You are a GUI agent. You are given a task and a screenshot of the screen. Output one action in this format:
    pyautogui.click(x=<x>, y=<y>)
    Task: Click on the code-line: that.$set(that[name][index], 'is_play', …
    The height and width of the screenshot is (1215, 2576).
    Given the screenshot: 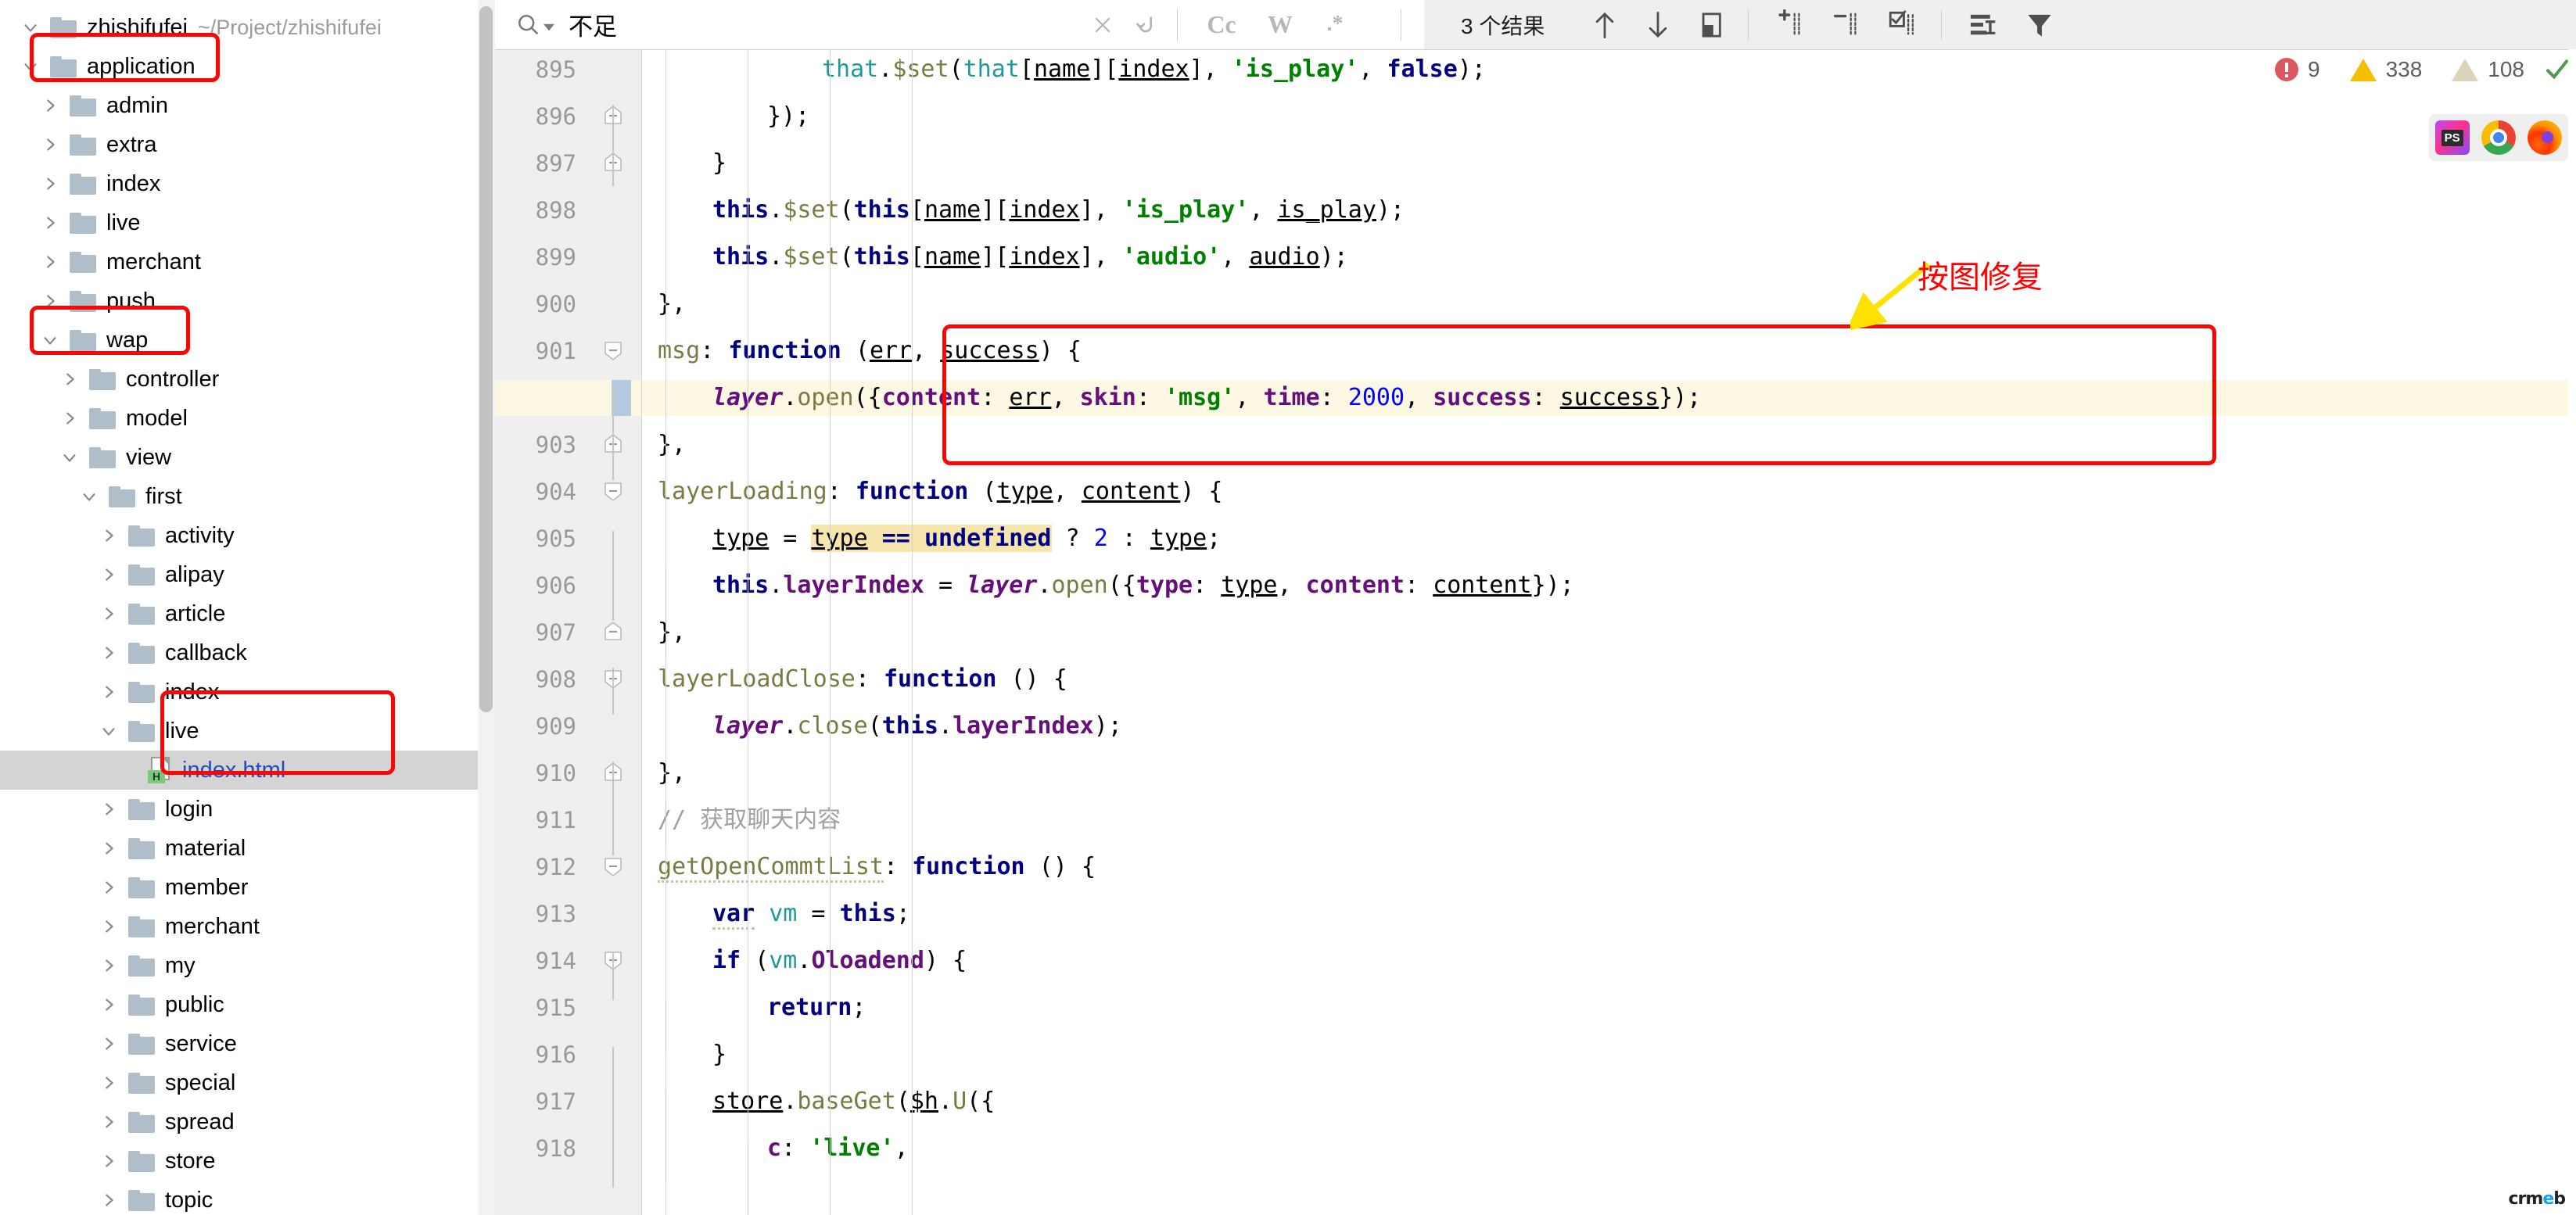 What is the action you would take?
    pyautogui.click(x=1154, y=69)
    